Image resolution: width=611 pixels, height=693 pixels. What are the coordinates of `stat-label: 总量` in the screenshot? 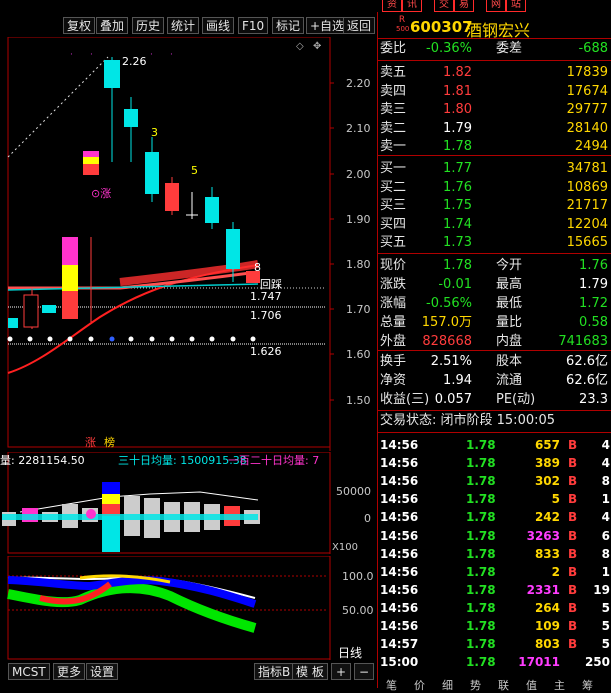 It's located at (393, 322).